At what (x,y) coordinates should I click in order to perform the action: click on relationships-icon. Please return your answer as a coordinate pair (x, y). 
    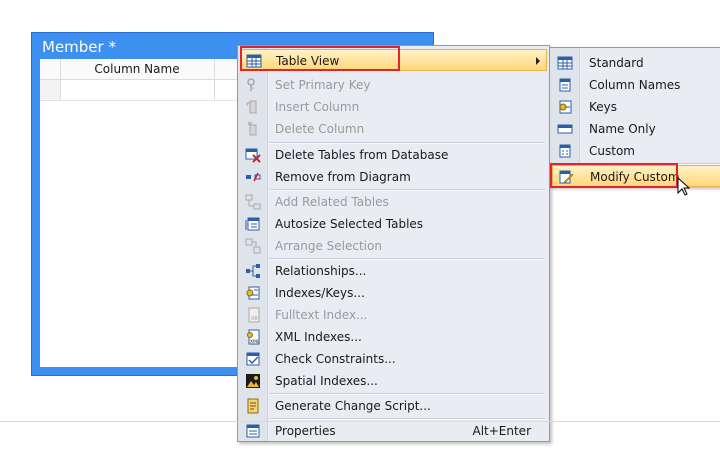
    Looking at the image, I should click on (253, 271).